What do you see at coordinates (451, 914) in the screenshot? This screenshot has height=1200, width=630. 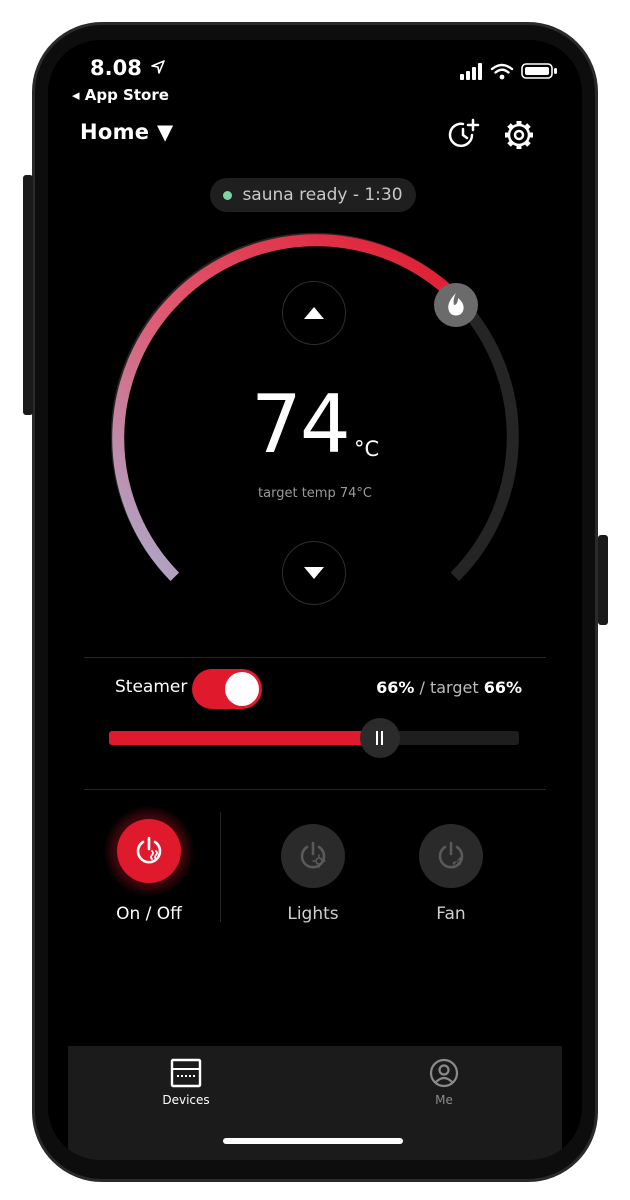 I see `fan-label: Fan` at bounding box center [451, 914].